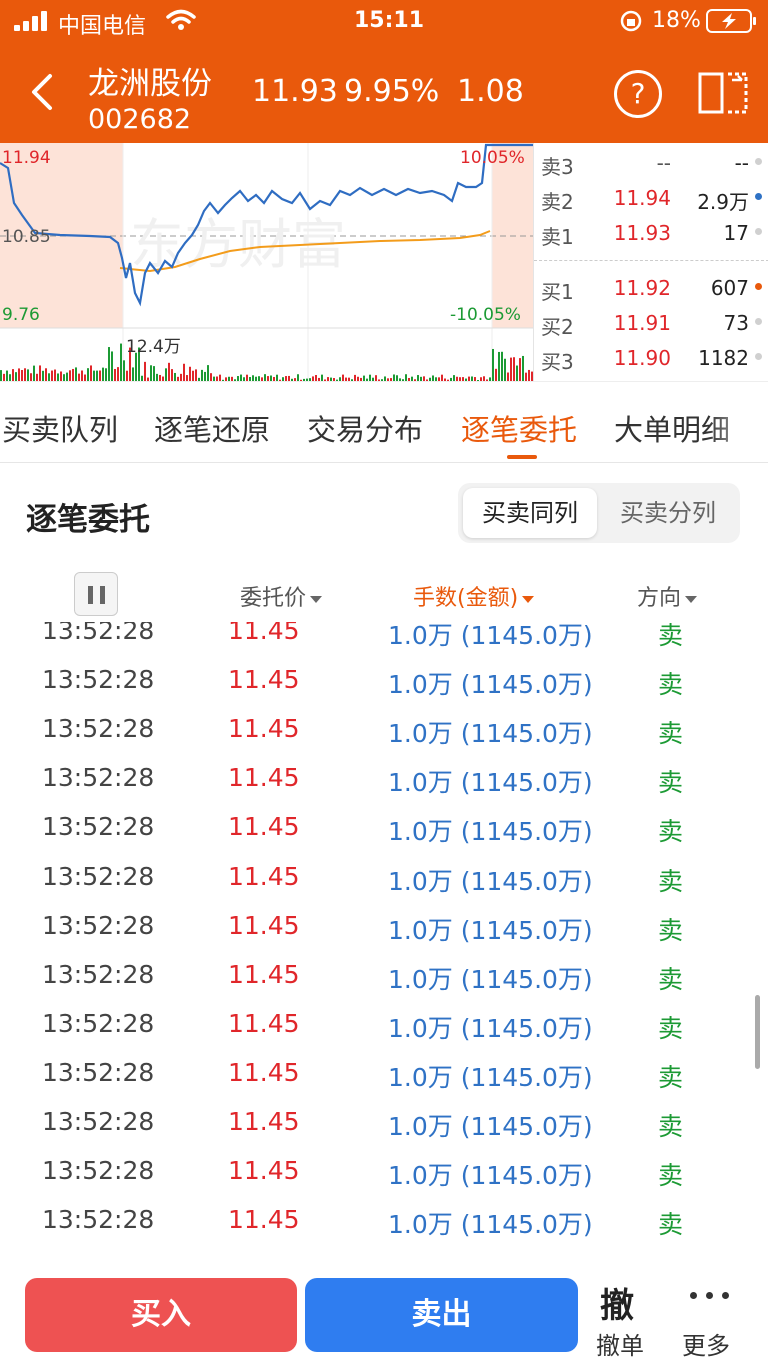 The height and width of the screenshot is (1367, 768). I want to click on buy-button: 买入, so click(161, 1315).